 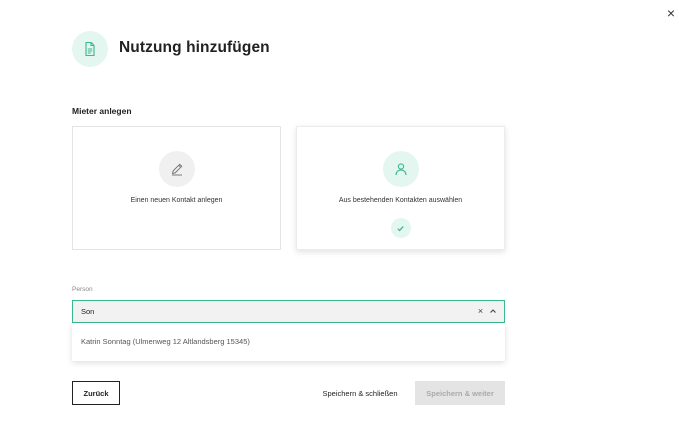 What do you see at coordinates (480, 311) in the screenshot?
I see `clear-icon: ×` at bounding box center [480, 311].